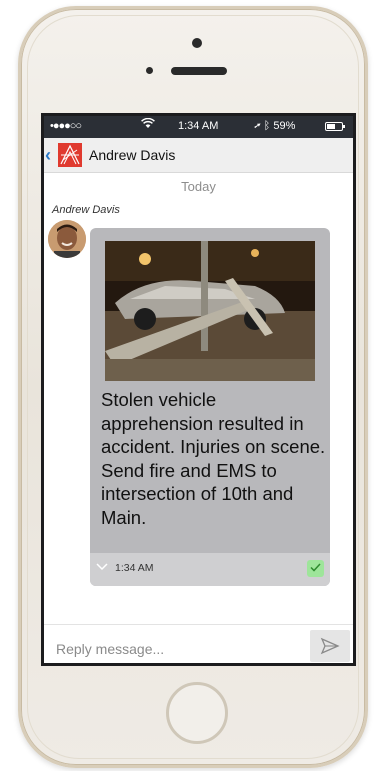 The image size is (388, 771). Describe the element at coordinates (210, 311) in the screenshot. I see `message-photo` at that location.